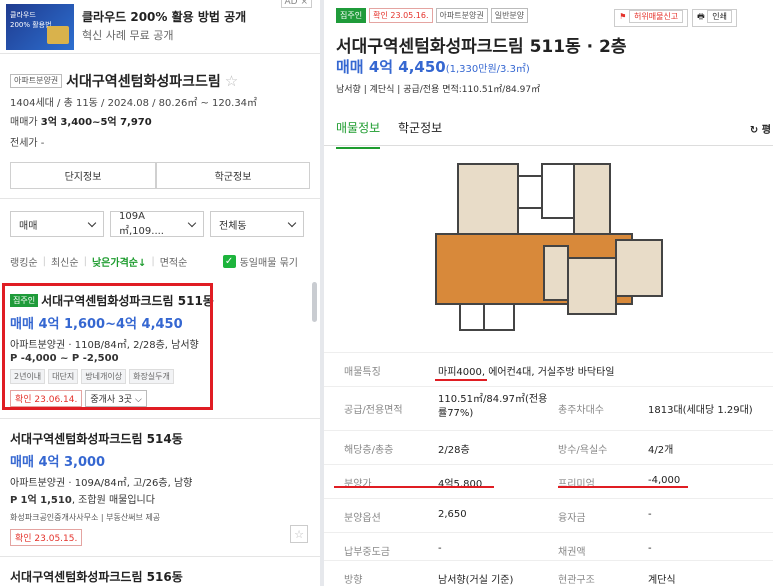 This screenshot has height=586, width=773. Describe the element at coordinates (548, 128) in the screenshot. I see `detail-tabs: 매물정보 학군정보 ↻ 평` at that location.